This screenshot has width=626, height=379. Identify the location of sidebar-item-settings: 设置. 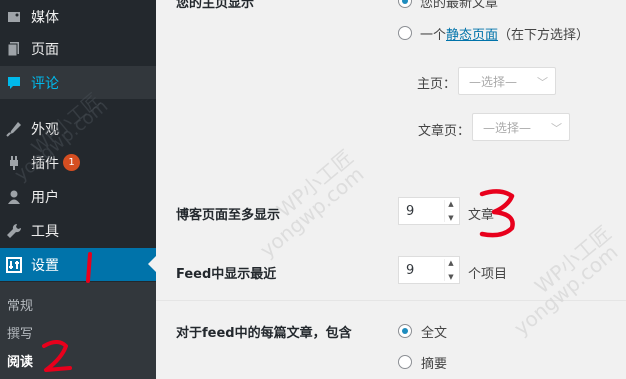
(78, 264).